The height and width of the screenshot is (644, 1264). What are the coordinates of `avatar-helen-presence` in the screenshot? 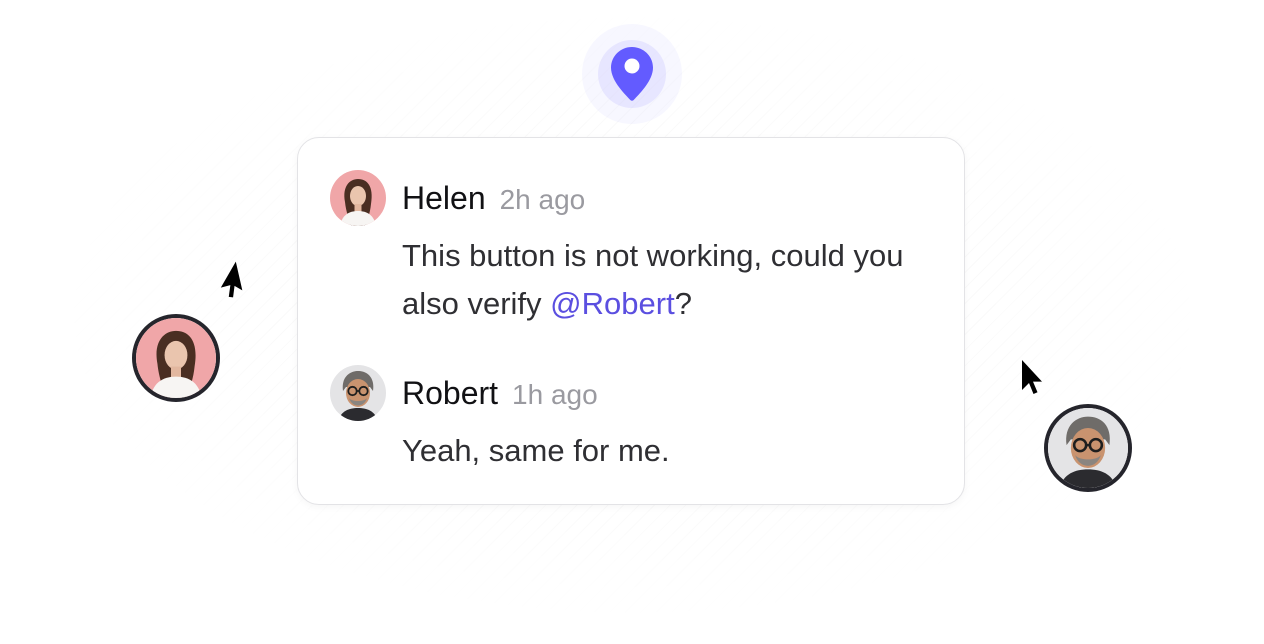 It's located at (176, 358).